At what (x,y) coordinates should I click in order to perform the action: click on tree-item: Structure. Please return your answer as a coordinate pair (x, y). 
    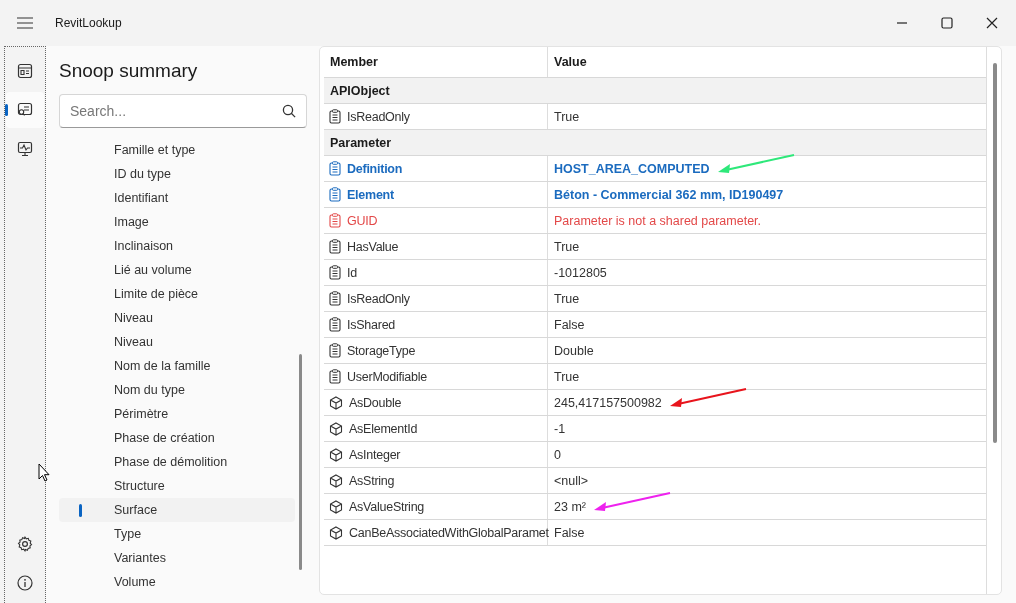
    Looking at the image, I should click on (177, 486).